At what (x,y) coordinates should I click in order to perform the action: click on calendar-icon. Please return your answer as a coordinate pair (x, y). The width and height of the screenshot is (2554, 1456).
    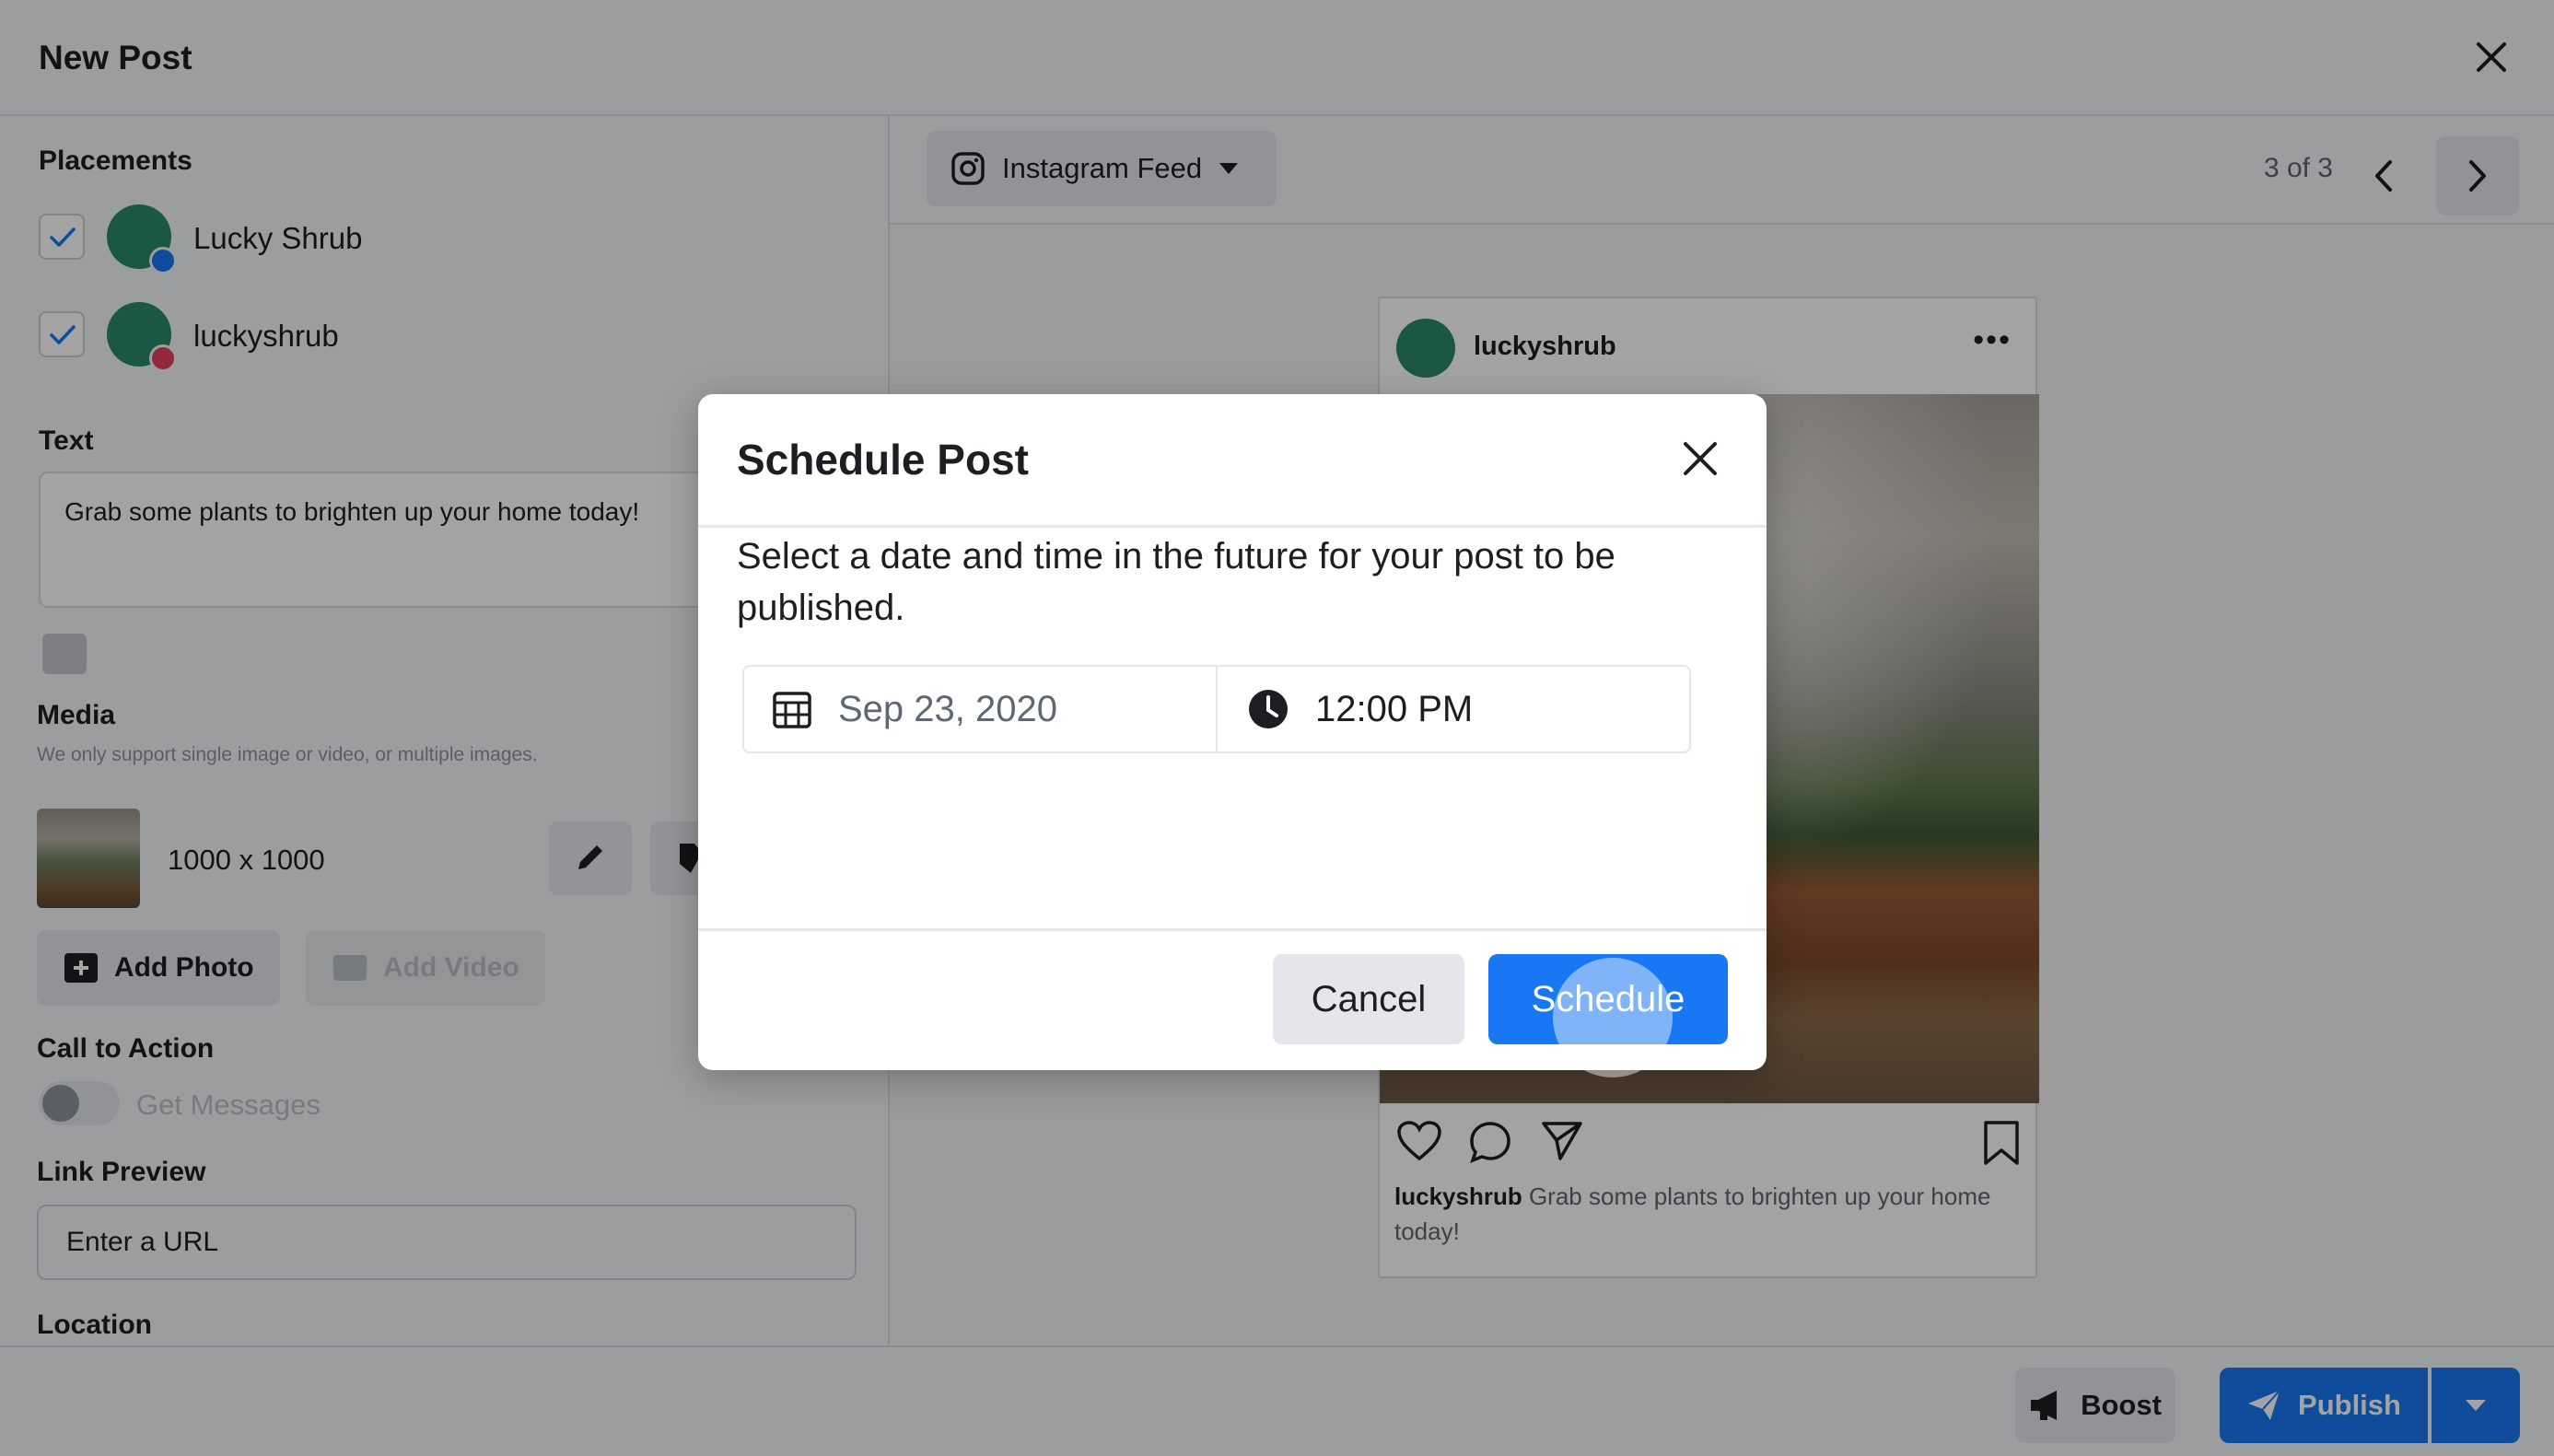
    Looking at the image, I should click on (792, 710).